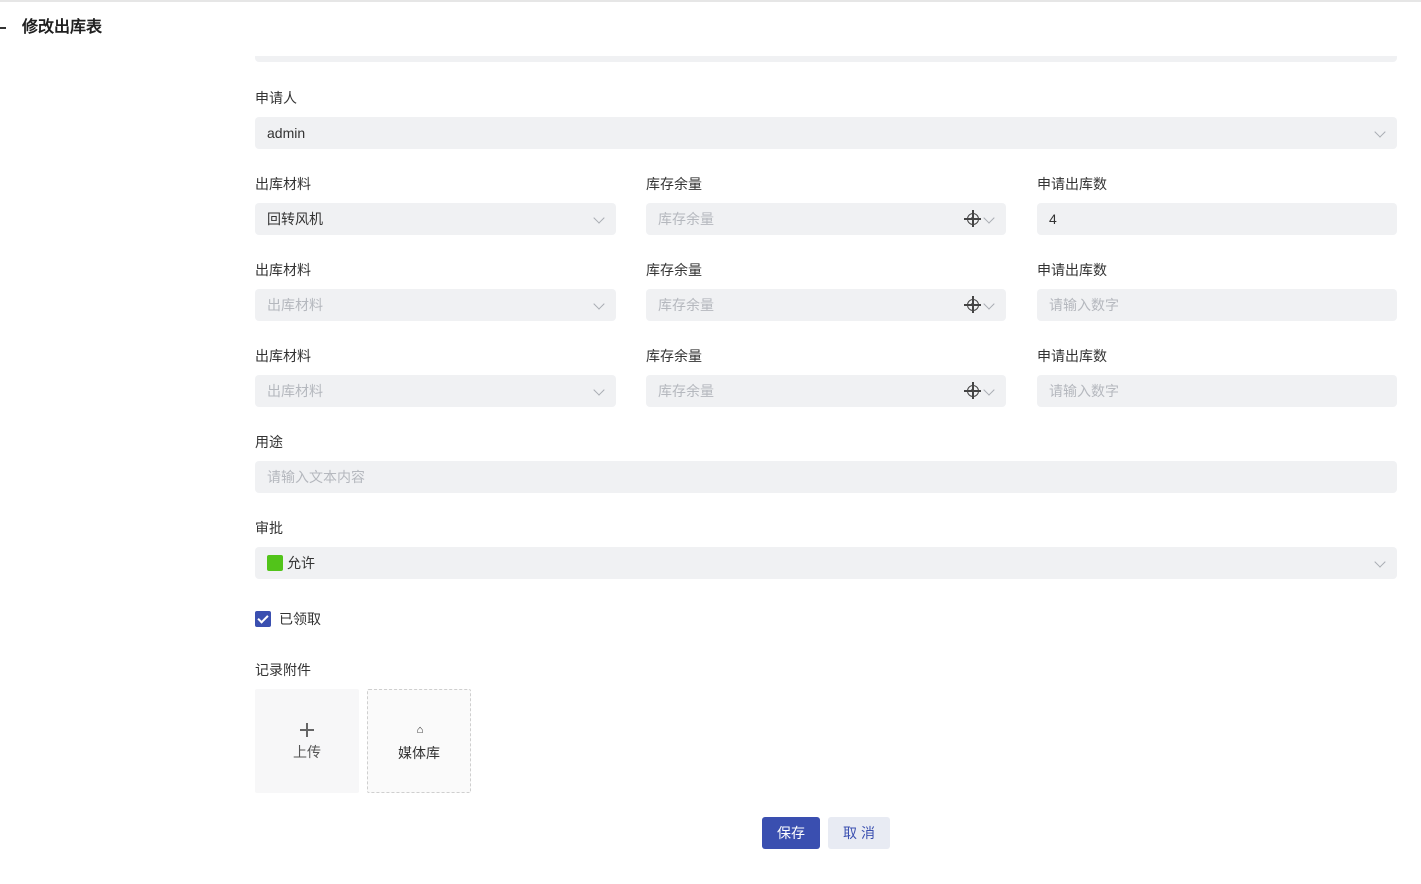 This screenshot has height=884, width=1421. I want to click on upload-button: 上传, so click(307, 741).